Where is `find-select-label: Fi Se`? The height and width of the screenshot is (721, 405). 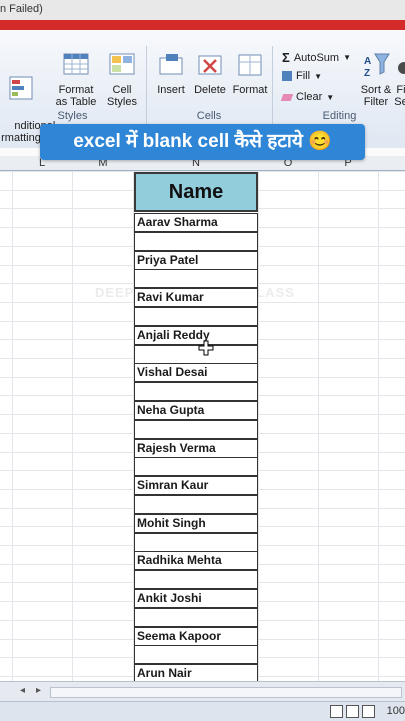 find-select-label: Fi Se is located at coordinates (399, 96).